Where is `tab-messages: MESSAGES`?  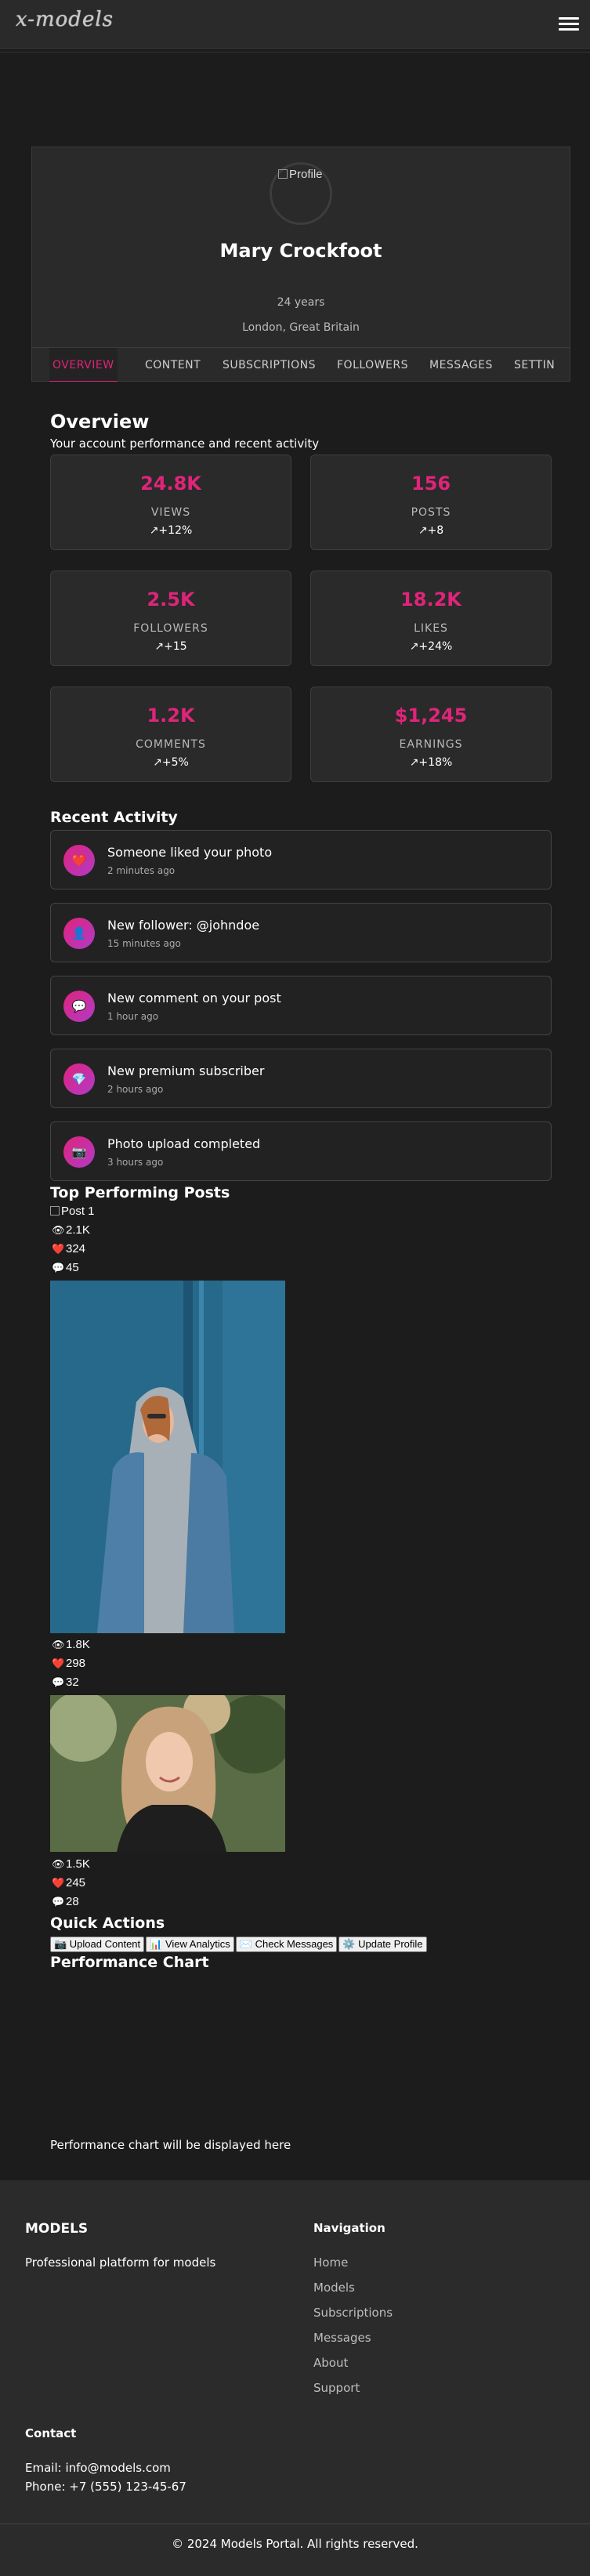 tab-messages: MESSAGES is located at coordinates (461, 365).